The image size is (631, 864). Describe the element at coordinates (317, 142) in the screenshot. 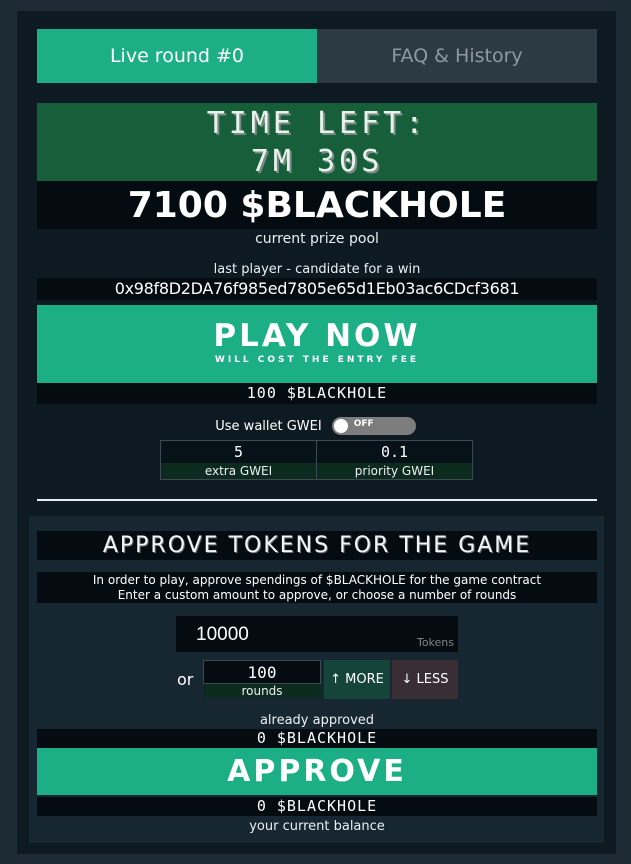

I see `time-left-panel: TIME LEFT: 7M 30S` at that location.